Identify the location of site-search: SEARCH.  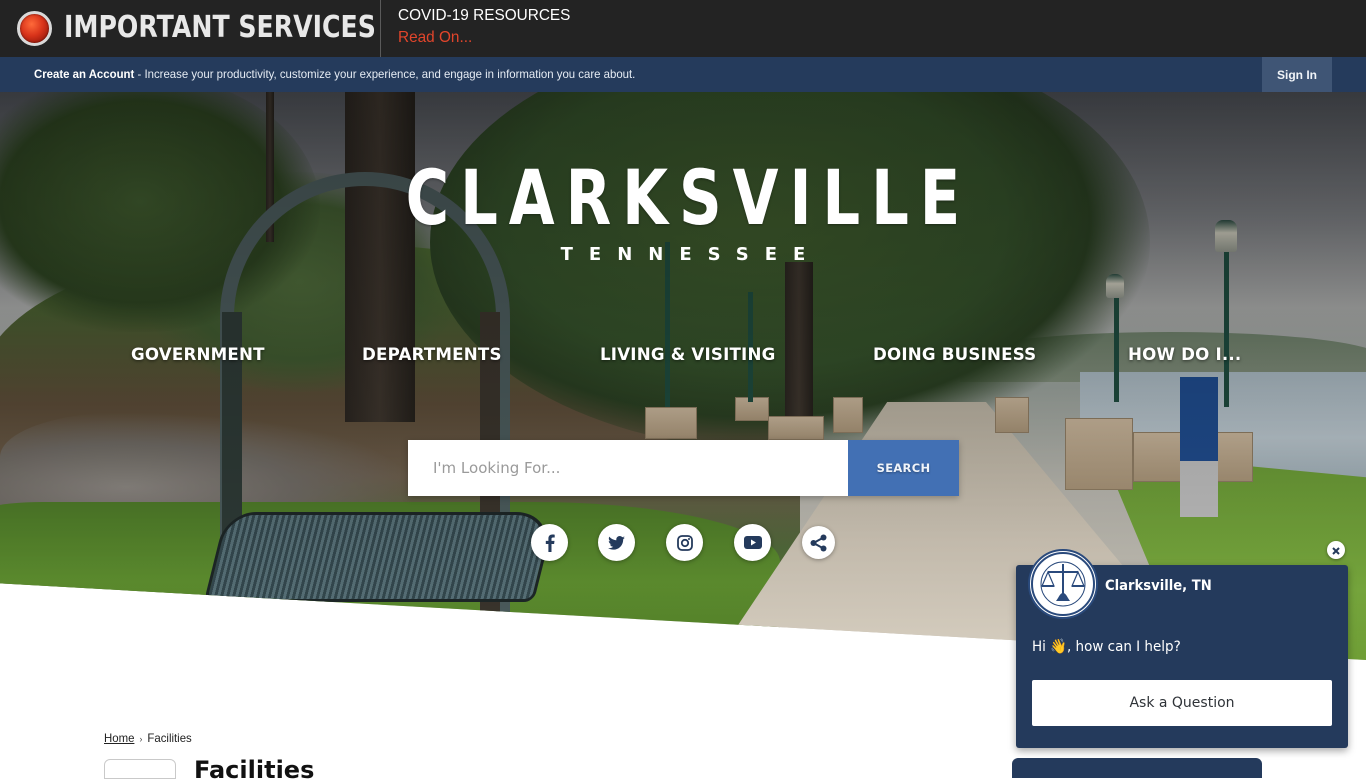
(683, 468).